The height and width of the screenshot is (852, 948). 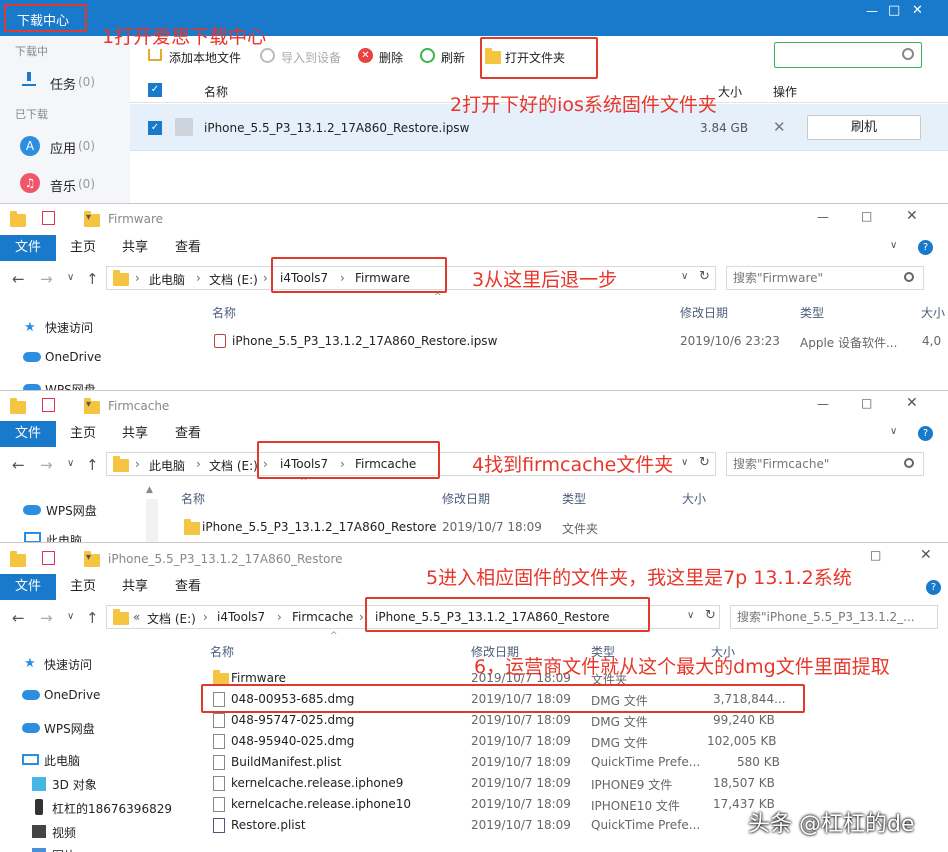 I want to click on crumb-i4tools: i4Tools7, so click(x=241, y=617).